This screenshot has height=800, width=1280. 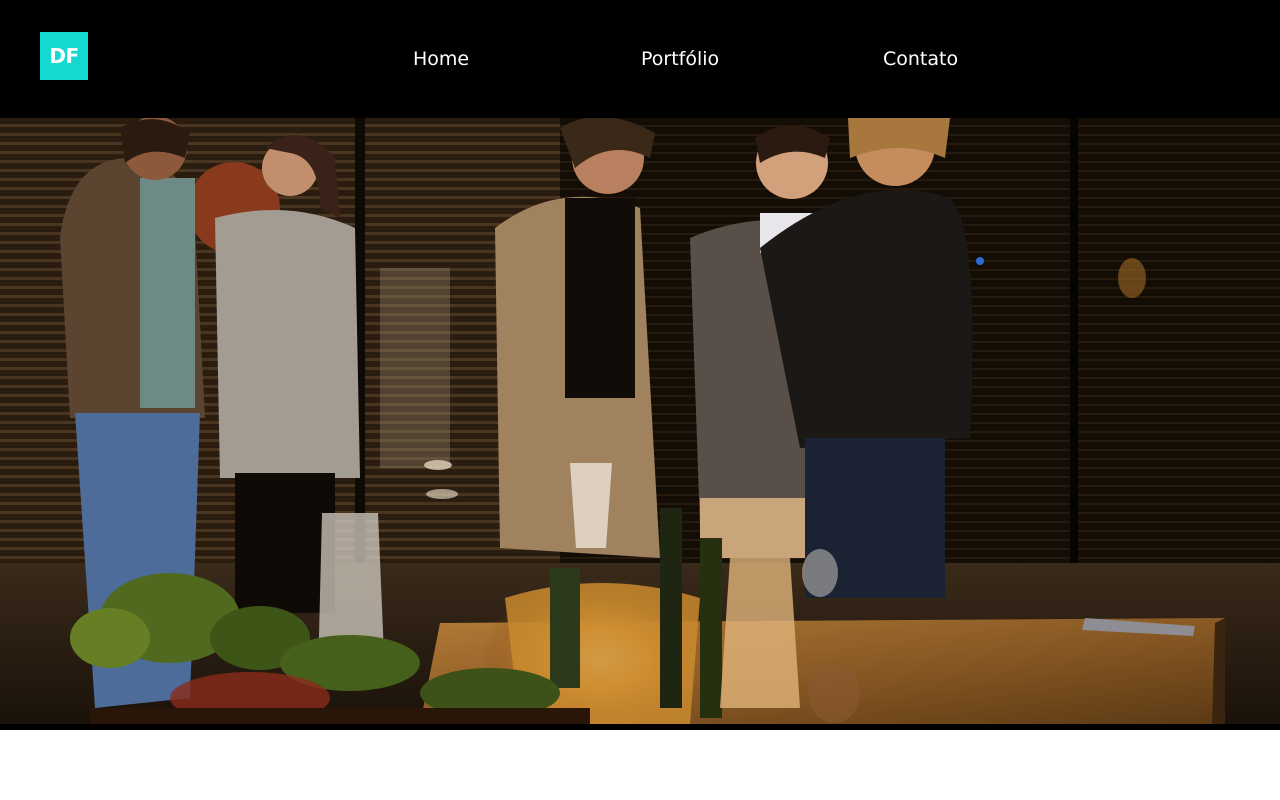 What do you see at coordinates (64, 56) in the screenshot?
I see `logo-badge: DF` at bounding box center [64, 56].